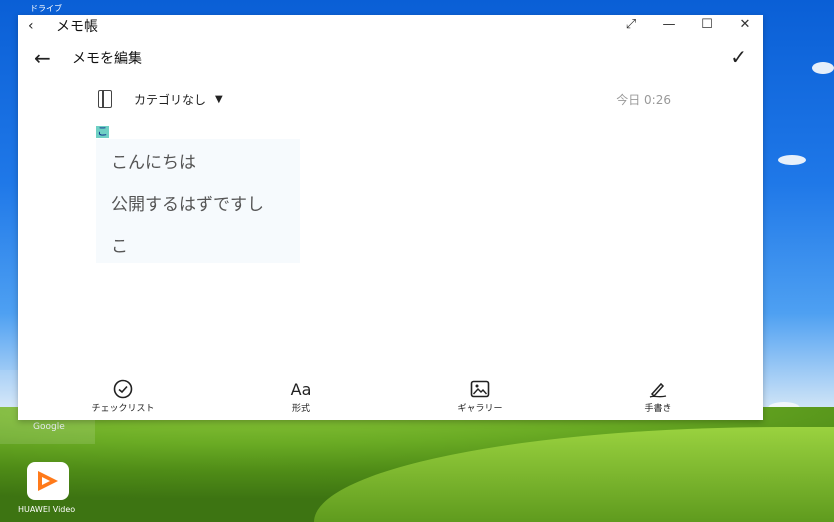  I want to click on drive-label: ドライブ, so click(46, 8).